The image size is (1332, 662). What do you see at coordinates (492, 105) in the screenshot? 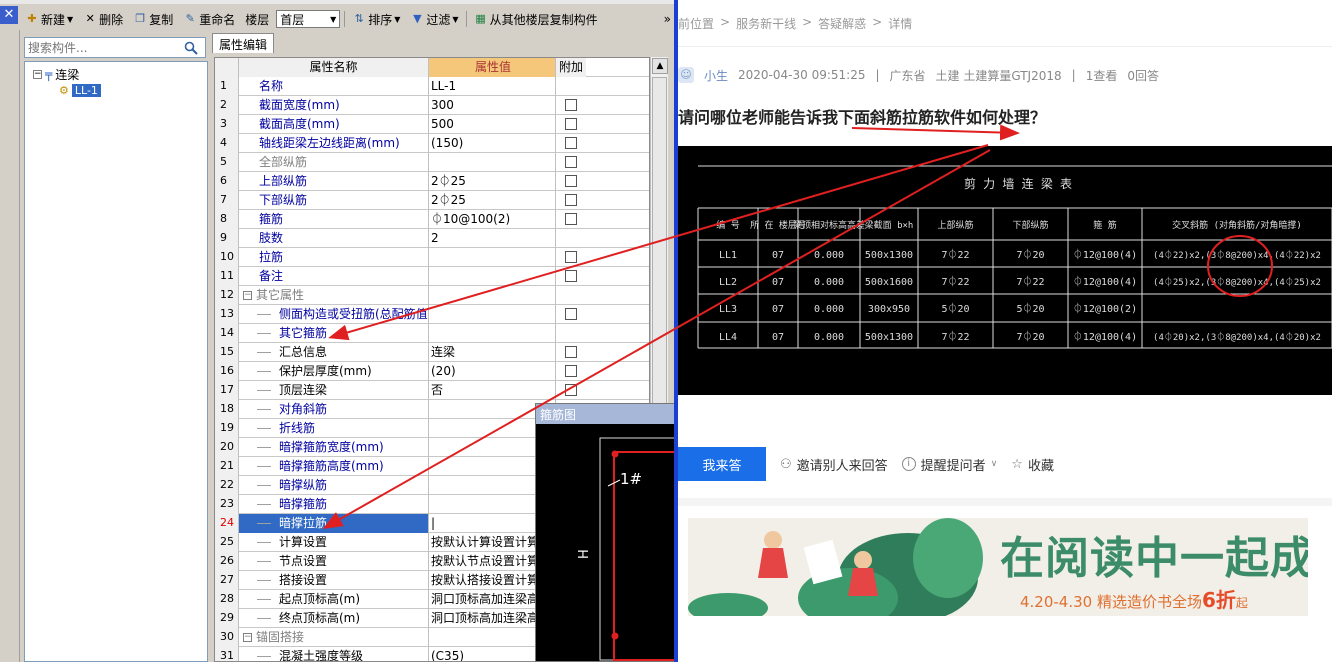
I see `property-value: 300` at bounding box center [492, 105].